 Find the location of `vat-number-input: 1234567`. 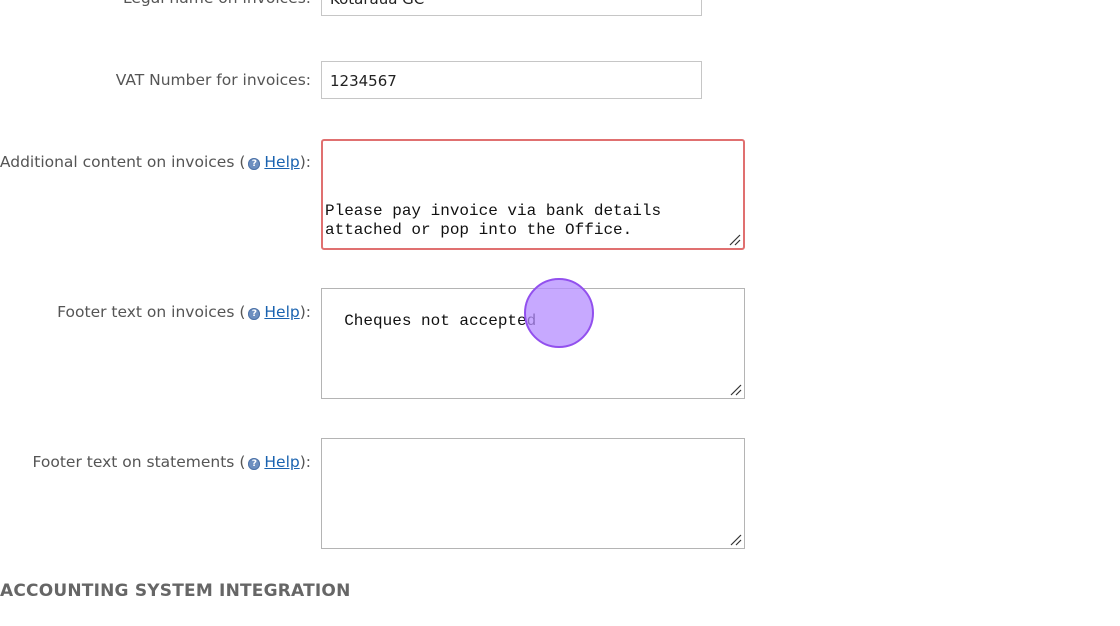

vat-number-input: 1234567 is located at coordinates (511, 80).